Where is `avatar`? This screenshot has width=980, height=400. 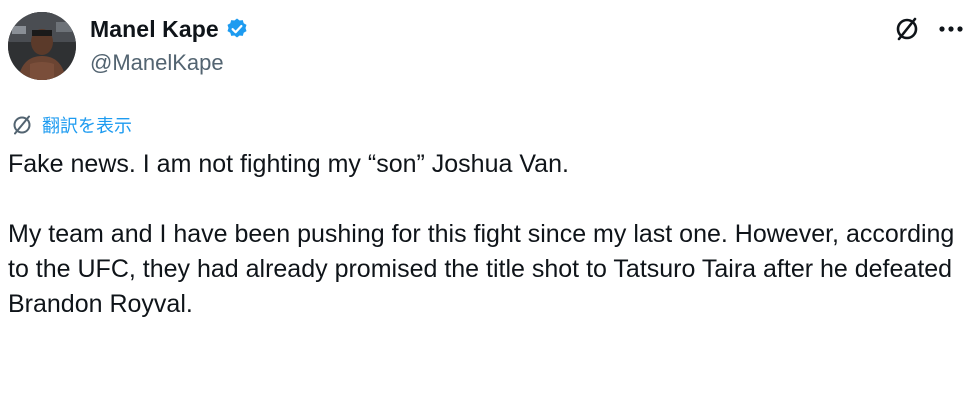
avatar is located at coordinates (42, 46).